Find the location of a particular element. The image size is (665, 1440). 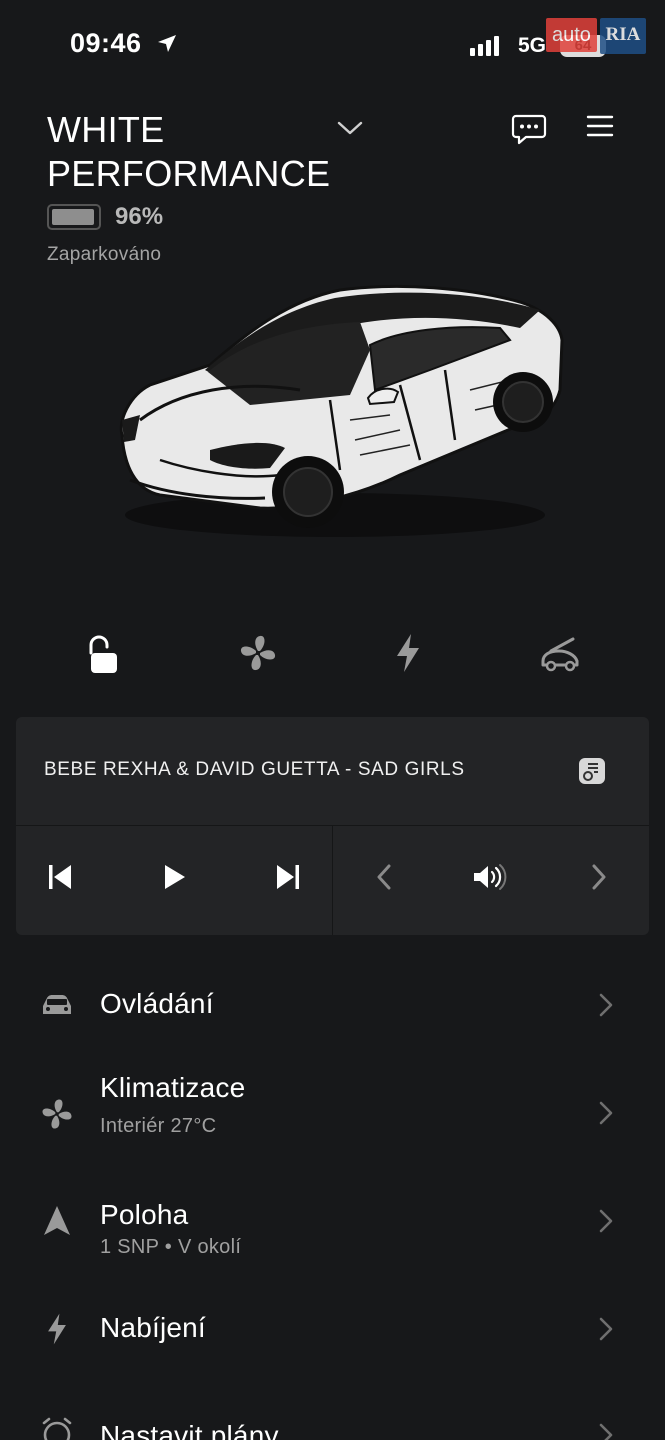

media-track-title: BEBE REXHA & DAVID GUETTA - SAD GIRLS is located at coordinates (254, 770).